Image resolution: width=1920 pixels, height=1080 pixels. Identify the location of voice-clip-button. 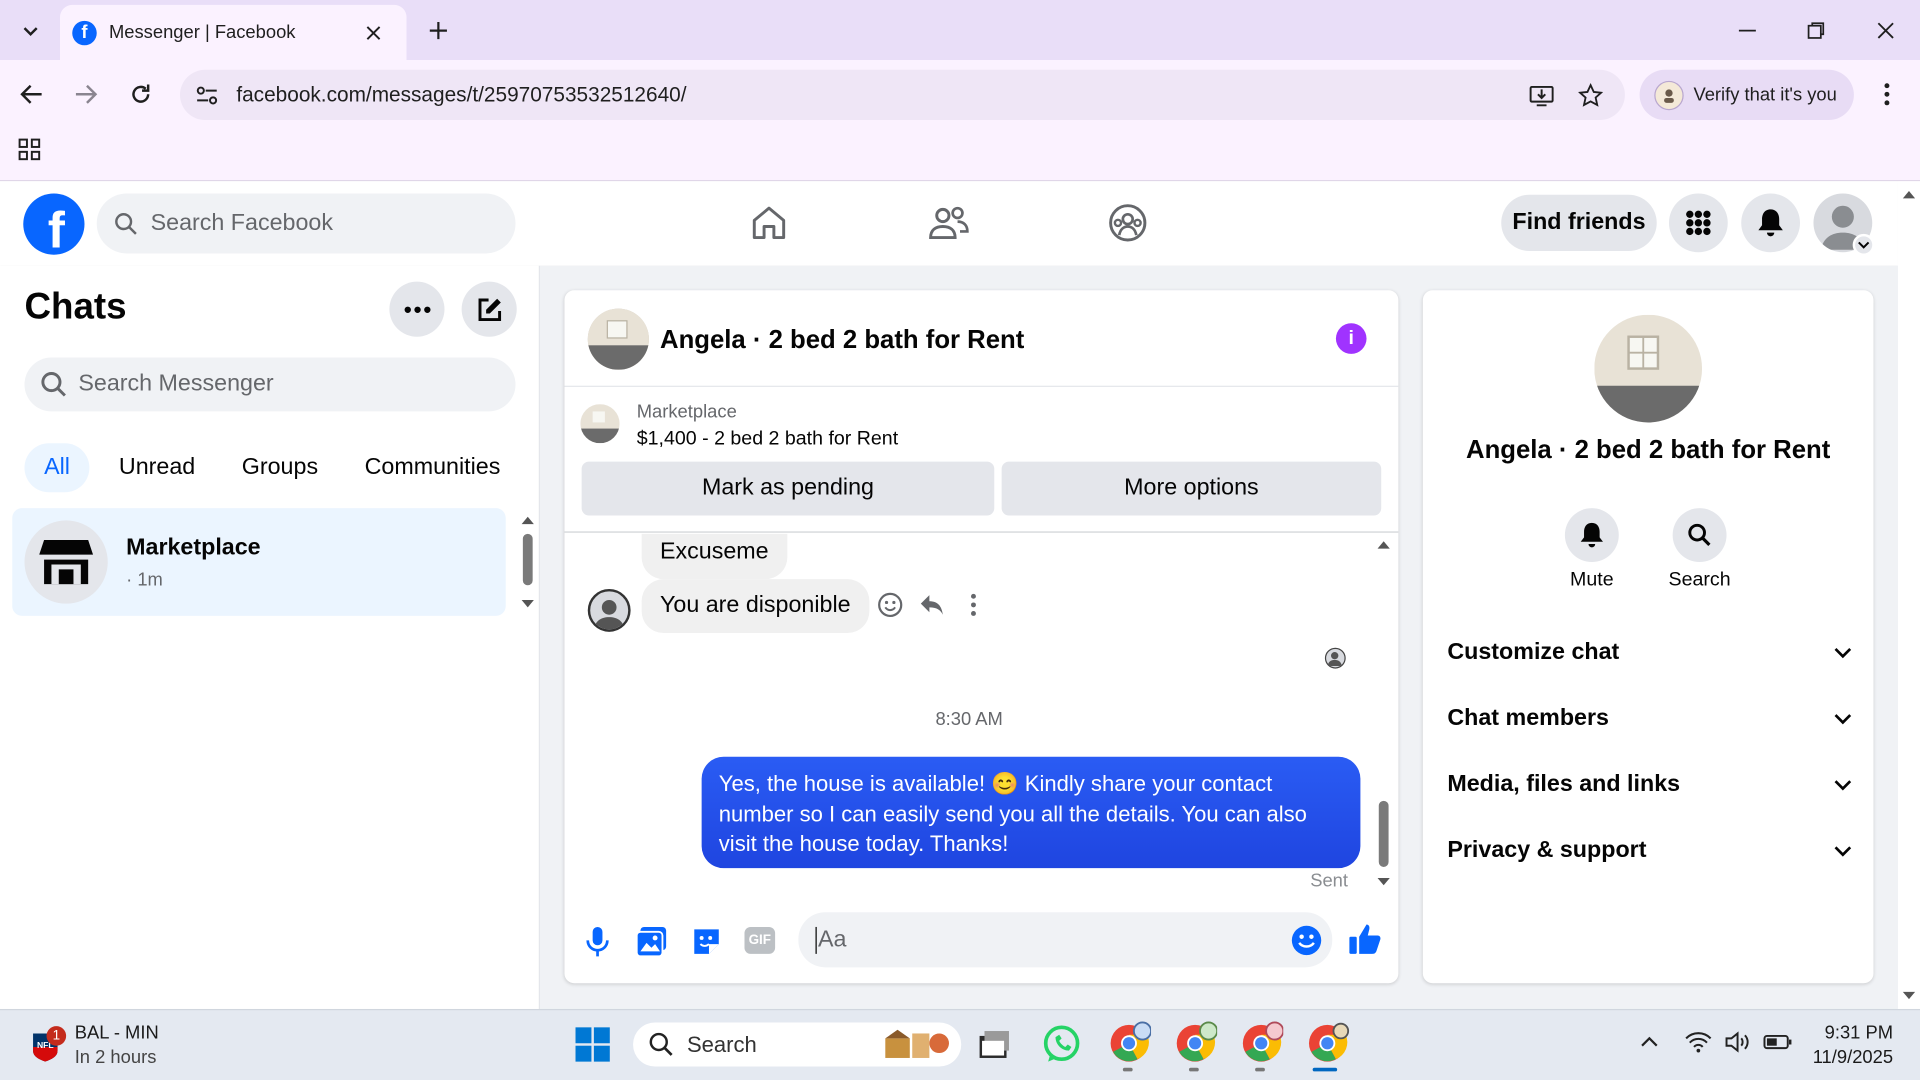
(597, 942).